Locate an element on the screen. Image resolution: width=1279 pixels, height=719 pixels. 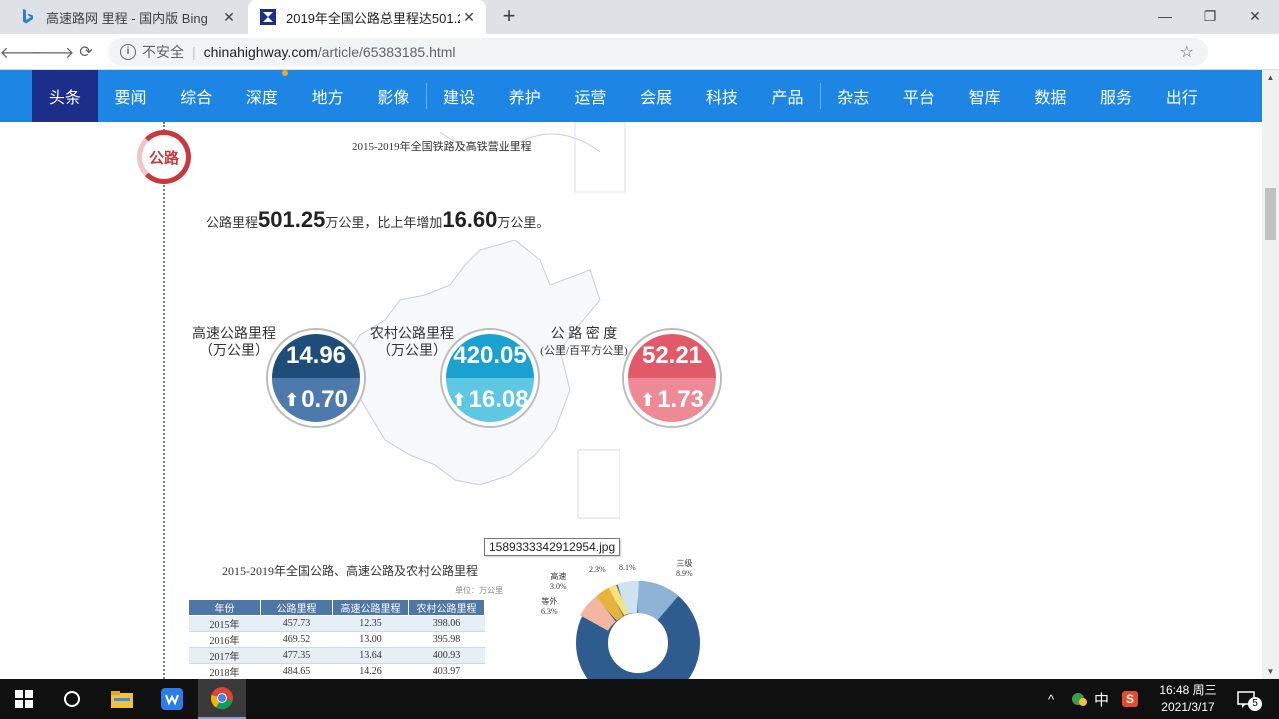
label-line1: 农村公路里程 is located at coordinates (412, 334).